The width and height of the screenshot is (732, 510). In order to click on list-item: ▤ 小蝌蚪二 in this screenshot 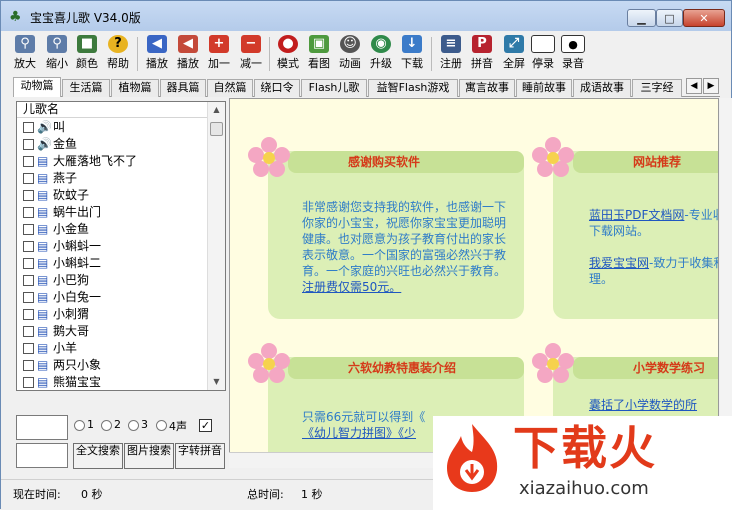, I will do `click(112, 263)`.